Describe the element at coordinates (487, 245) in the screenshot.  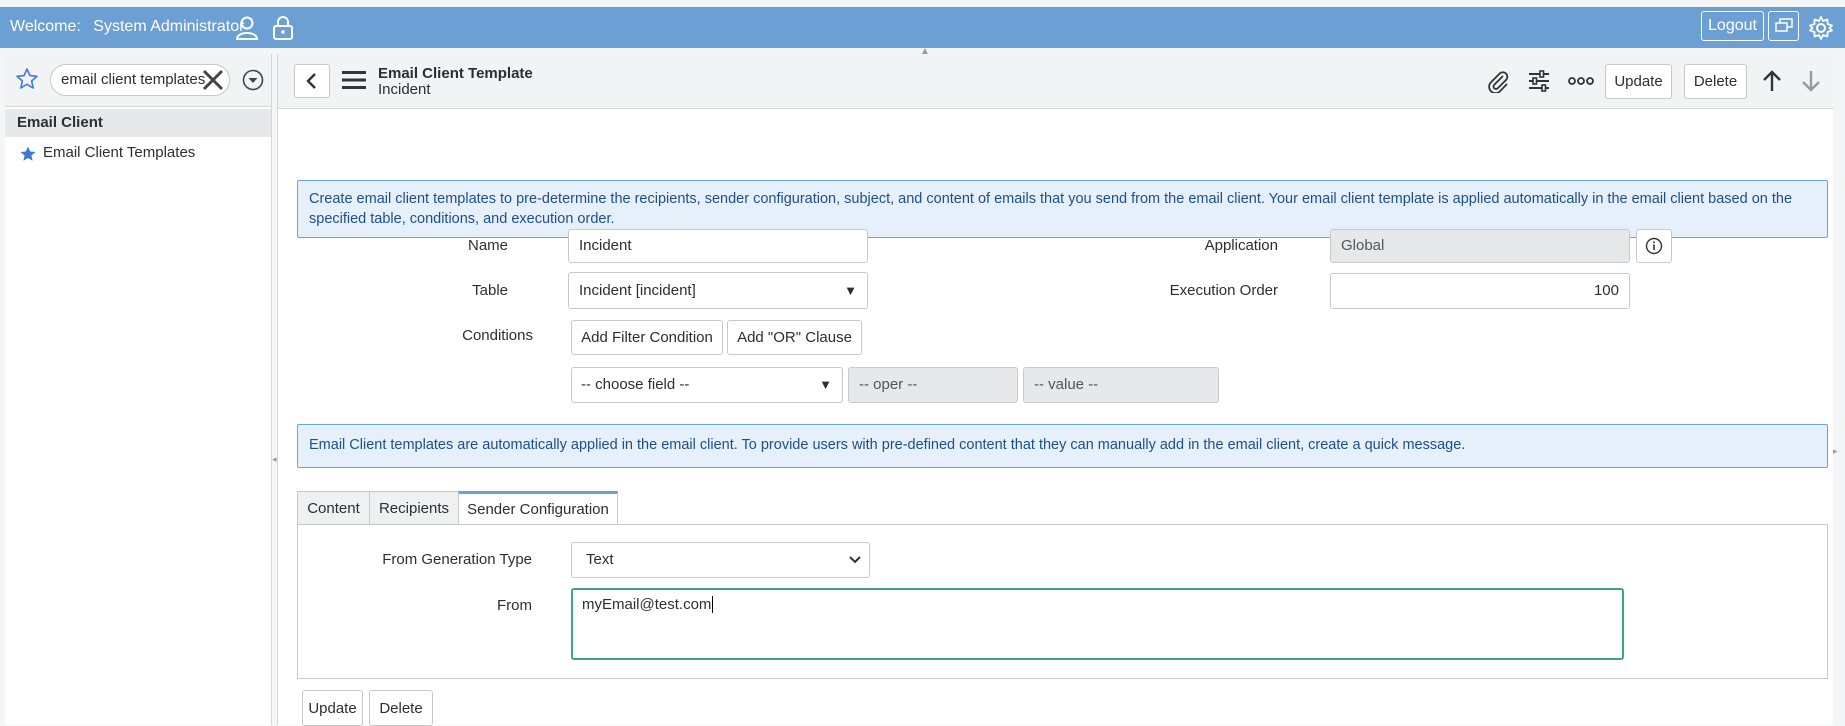
I see `name-label: Name` at that location.